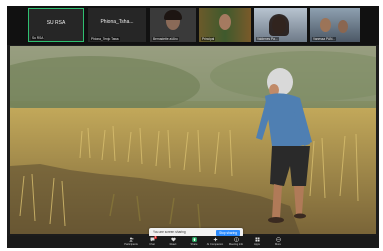  I want to click on toolbar-label: Participants, so click(131, 244).